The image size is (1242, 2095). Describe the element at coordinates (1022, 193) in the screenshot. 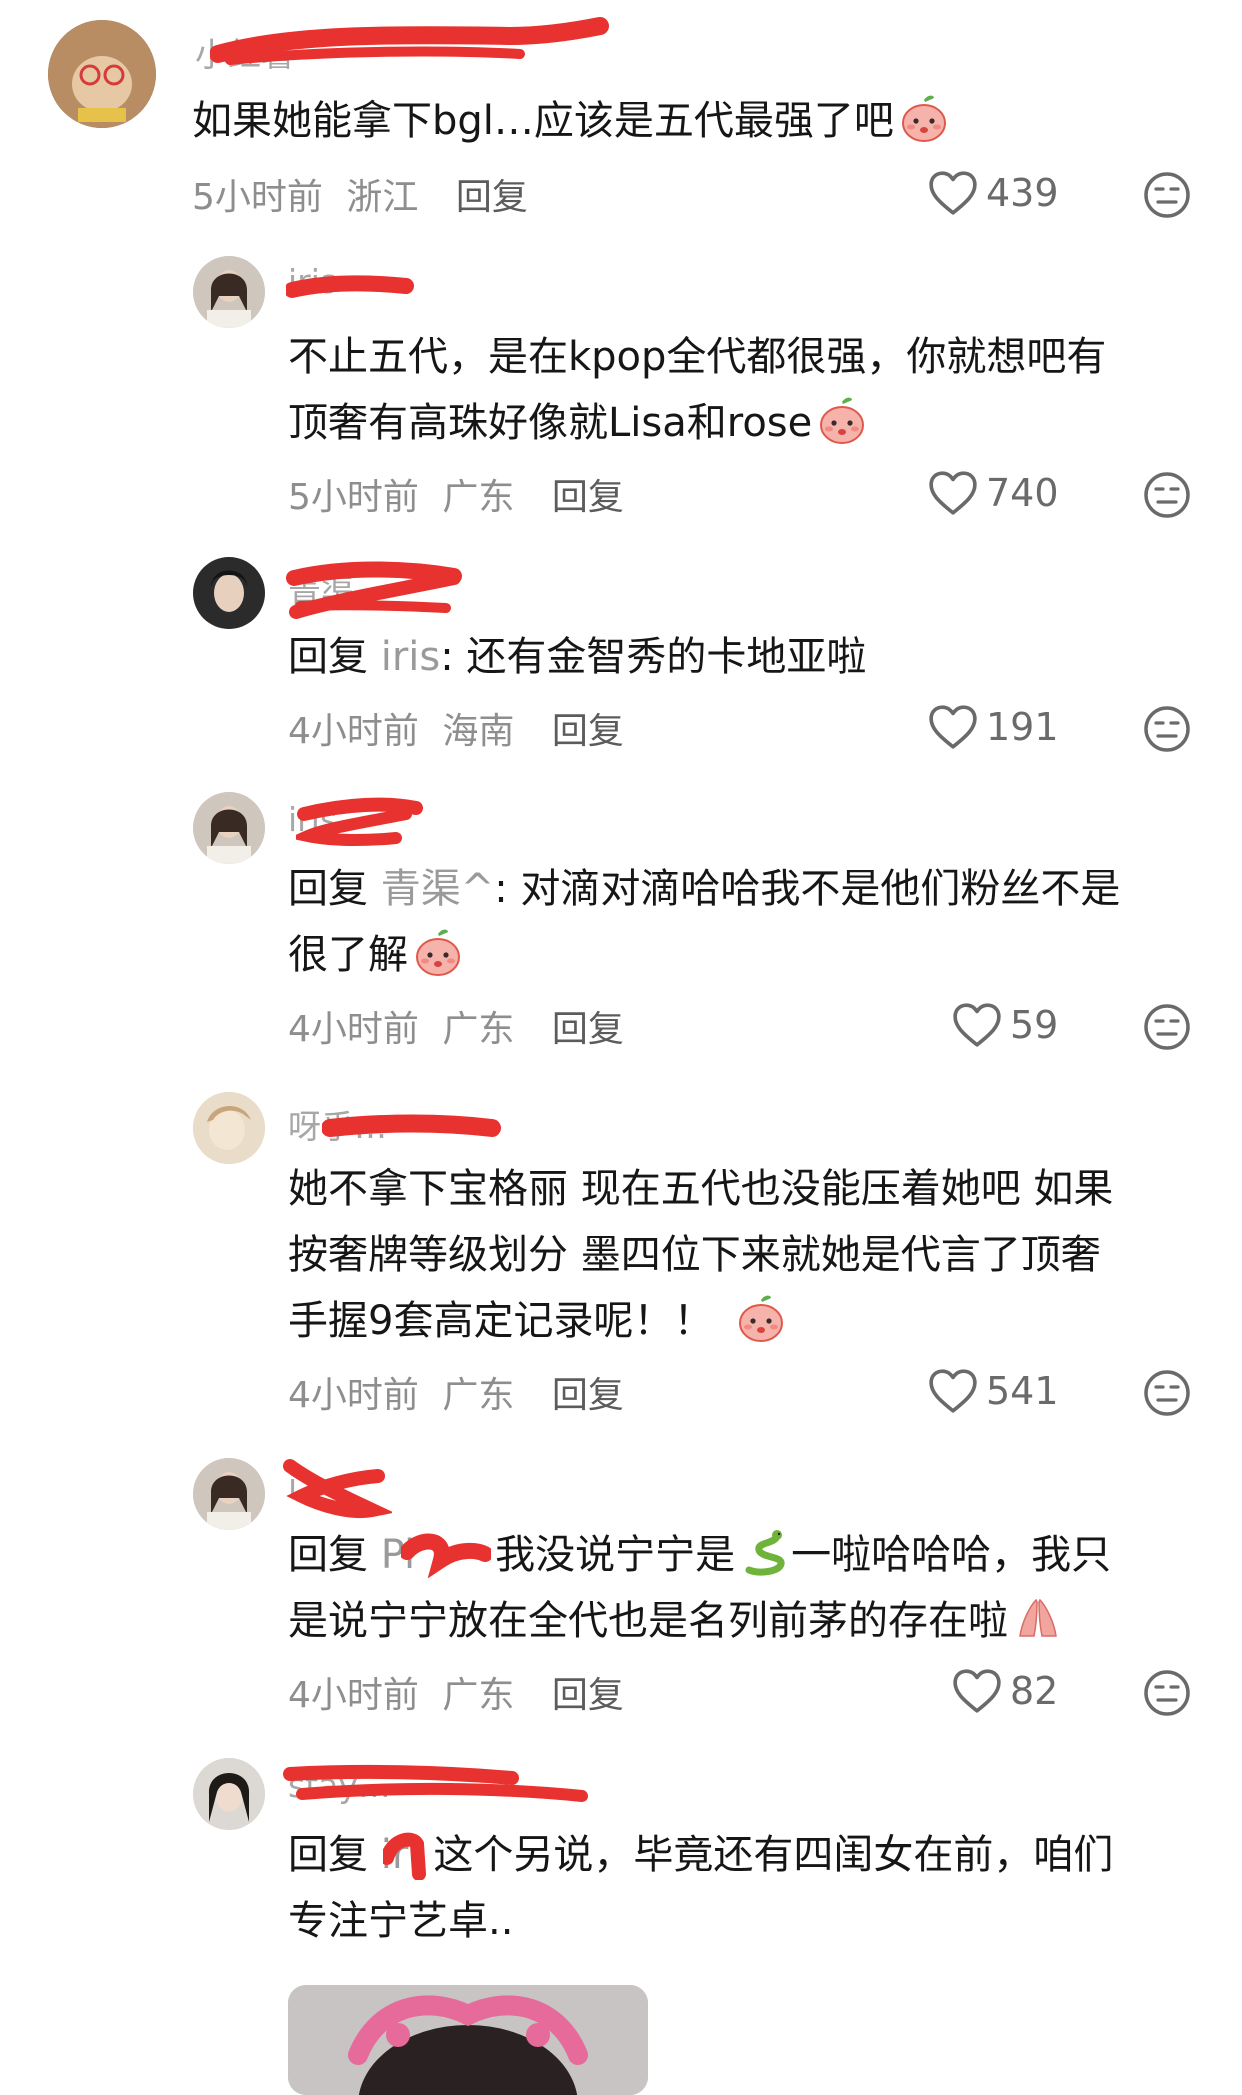

I see `like-count: 439` at that location.